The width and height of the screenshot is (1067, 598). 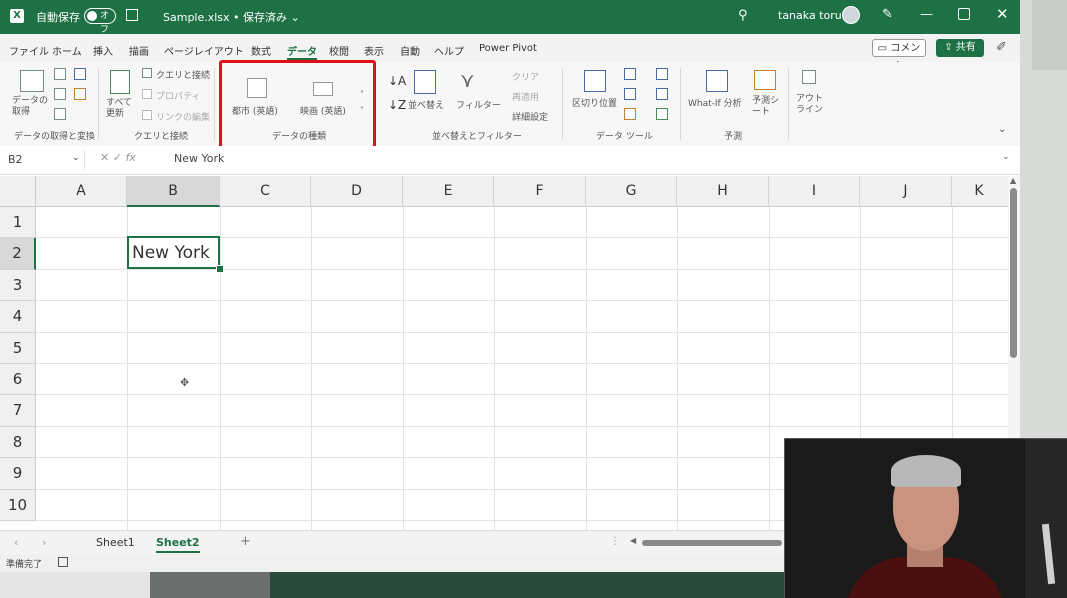 I want to click on tab-page-layout: ページレイアウト, so click(x=204, y=50).